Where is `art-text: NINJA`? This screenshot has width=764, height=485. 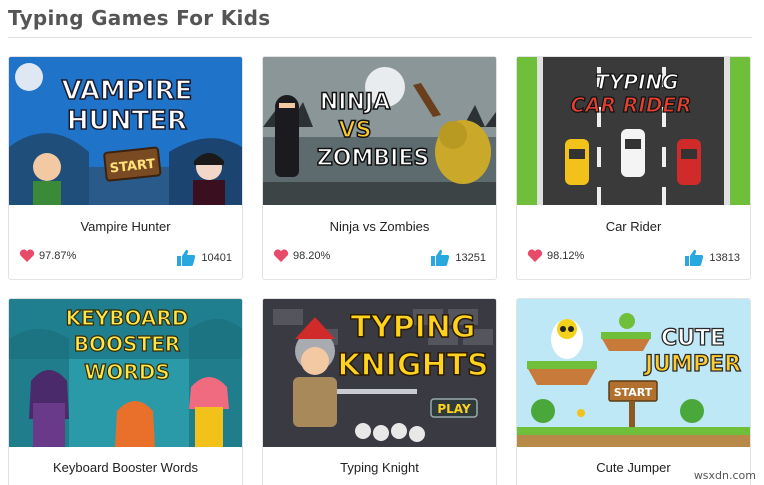
art-text: NINJA is located at coordinates (355, 102).